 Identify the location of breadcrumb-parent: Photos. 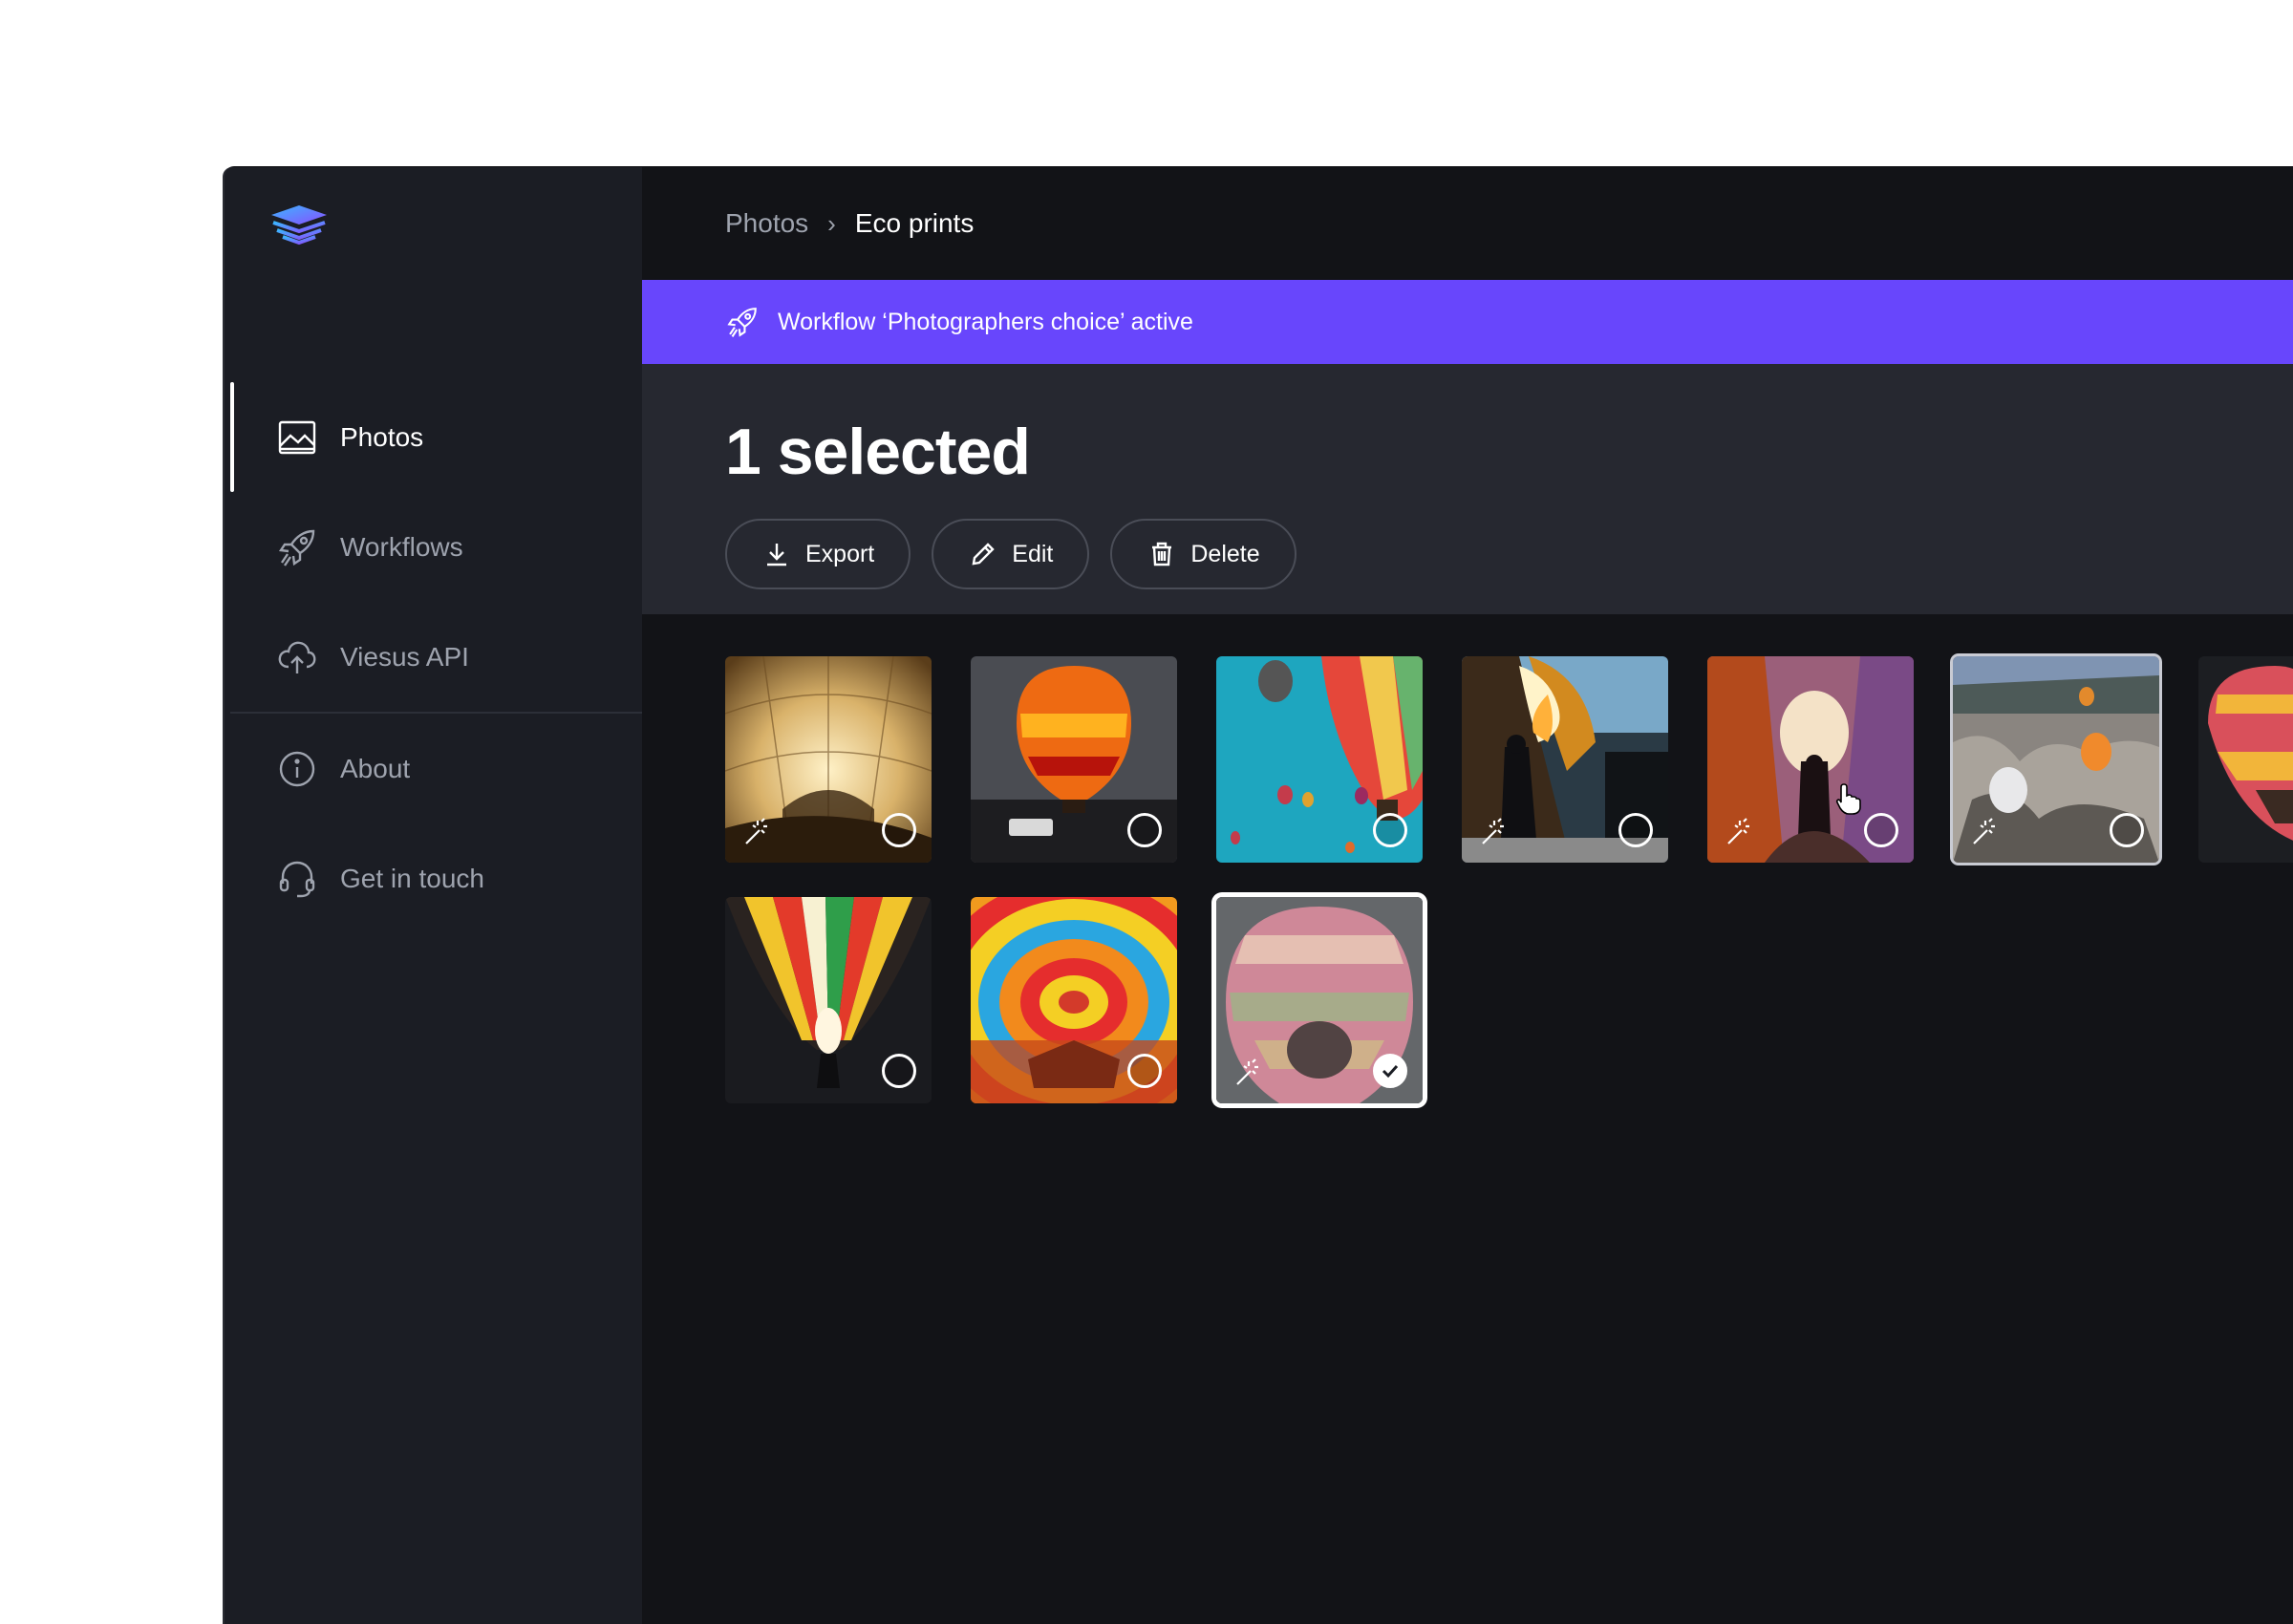
(766, 224).